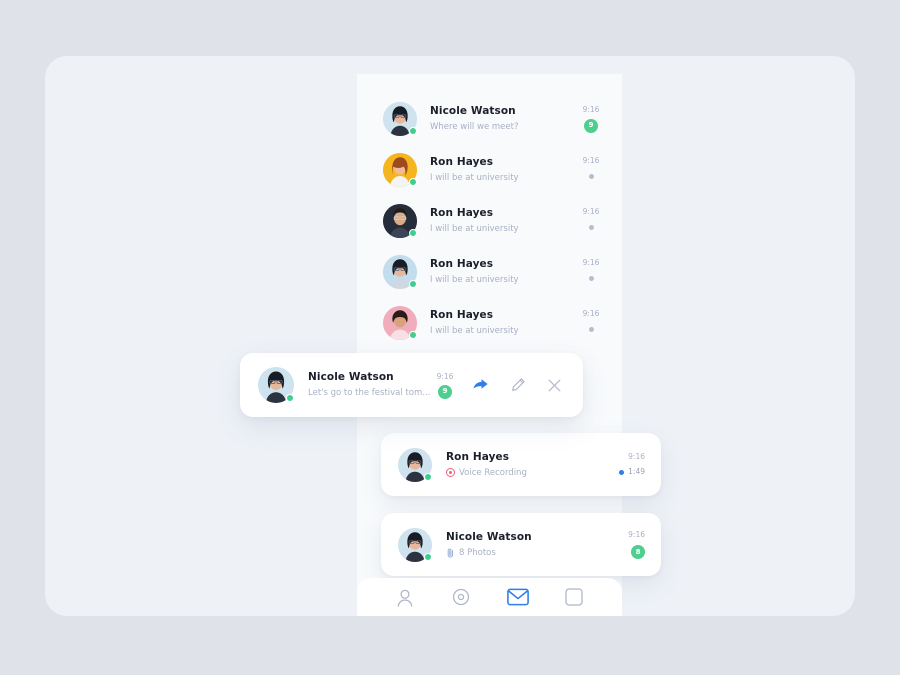  I want to click on preview-text: 8 Photos, so click(477, 552).